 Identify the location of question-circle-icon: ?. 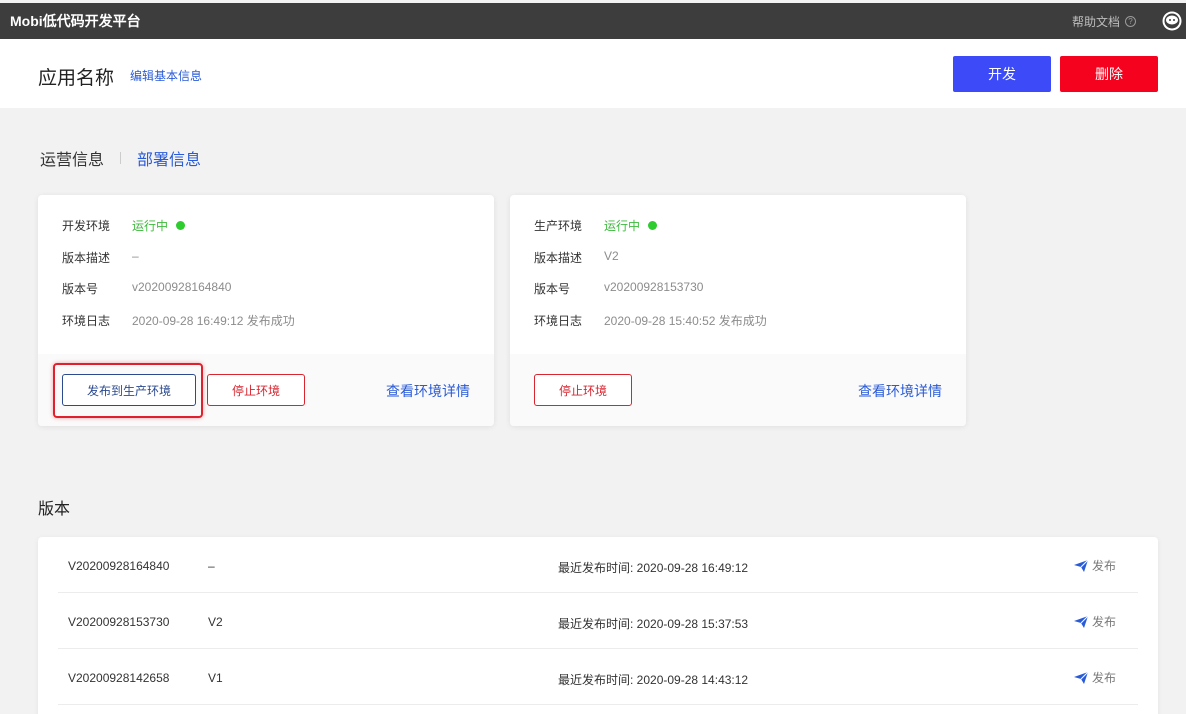
(1130, 21).